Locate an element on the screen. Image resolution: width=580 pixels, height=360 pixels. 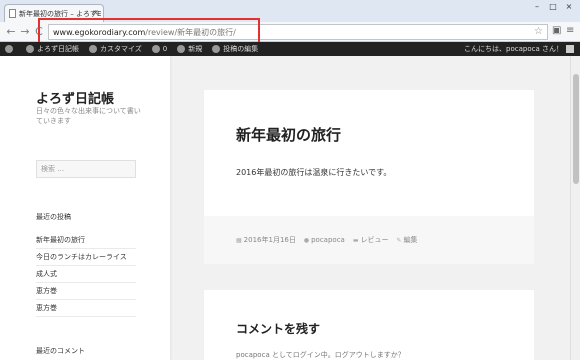
adminbar-comments: 0 is located at coordinates (159, 49).